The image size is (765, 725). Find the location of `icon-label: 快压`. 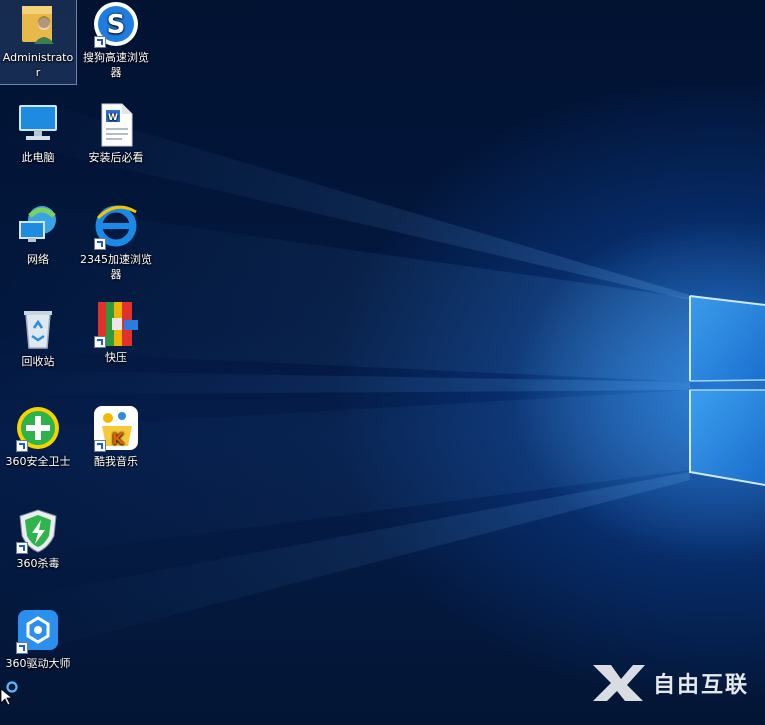

icon-label: 快压 is located at coordinates (116, 357).